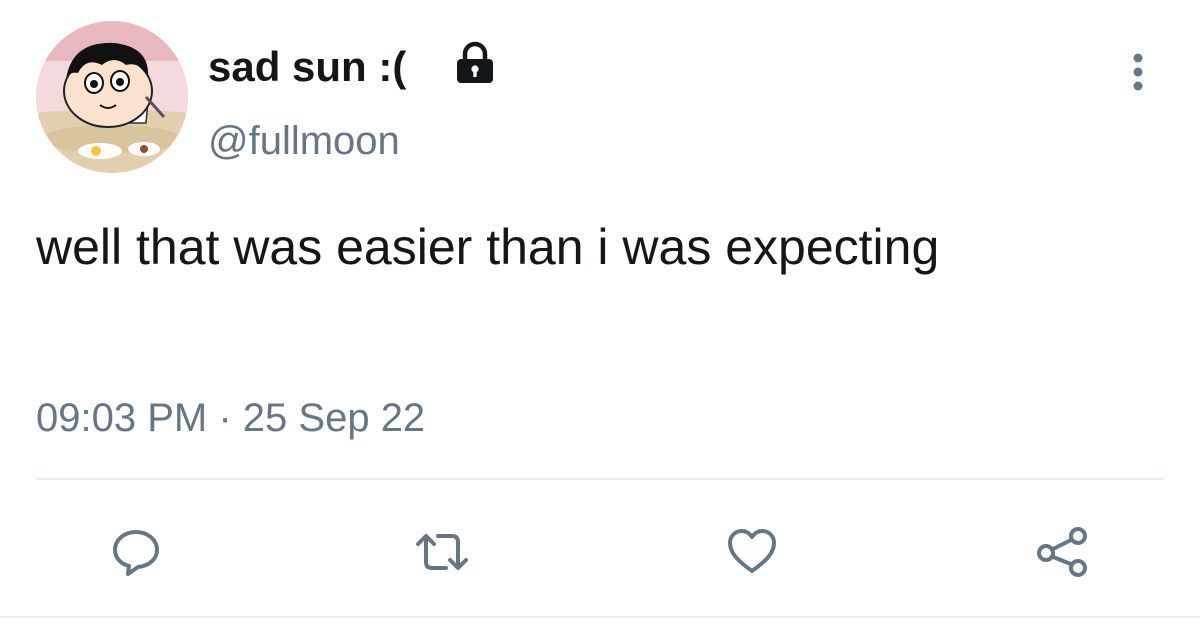  What do you see at coordinates (304, 141) in the screenshot?
I see `username-handle: @fullmoon` at bounding box center [304, 141].